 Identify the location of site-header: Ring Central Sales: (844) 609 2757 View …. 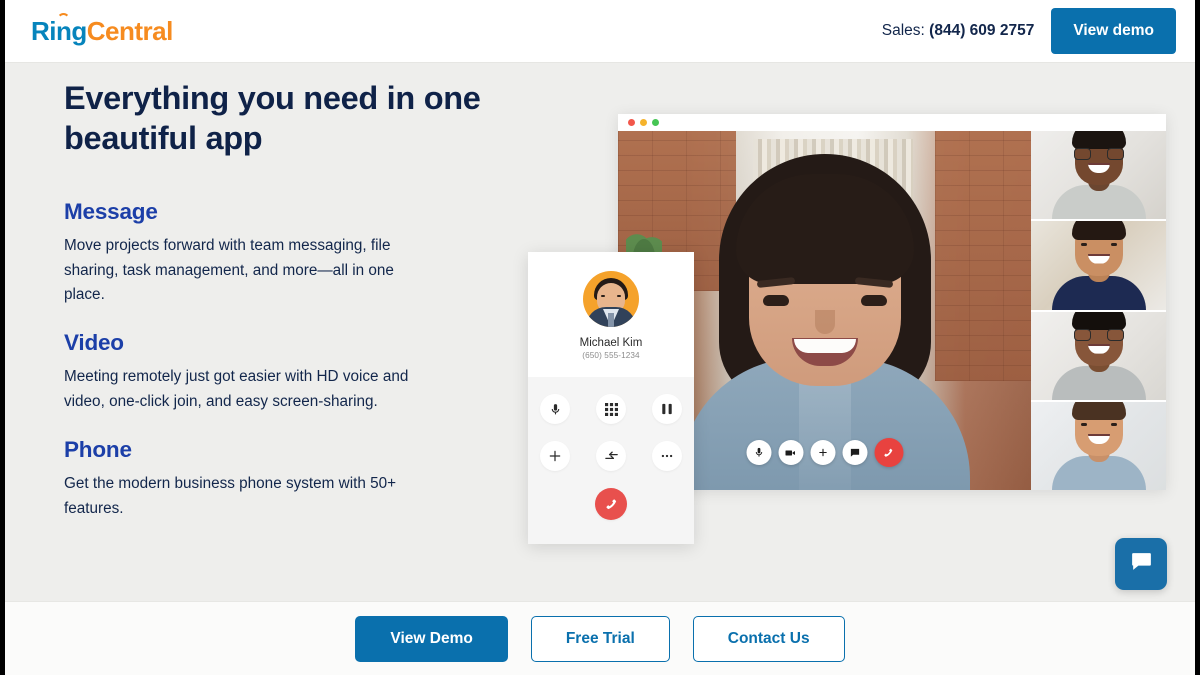
(600, 31).